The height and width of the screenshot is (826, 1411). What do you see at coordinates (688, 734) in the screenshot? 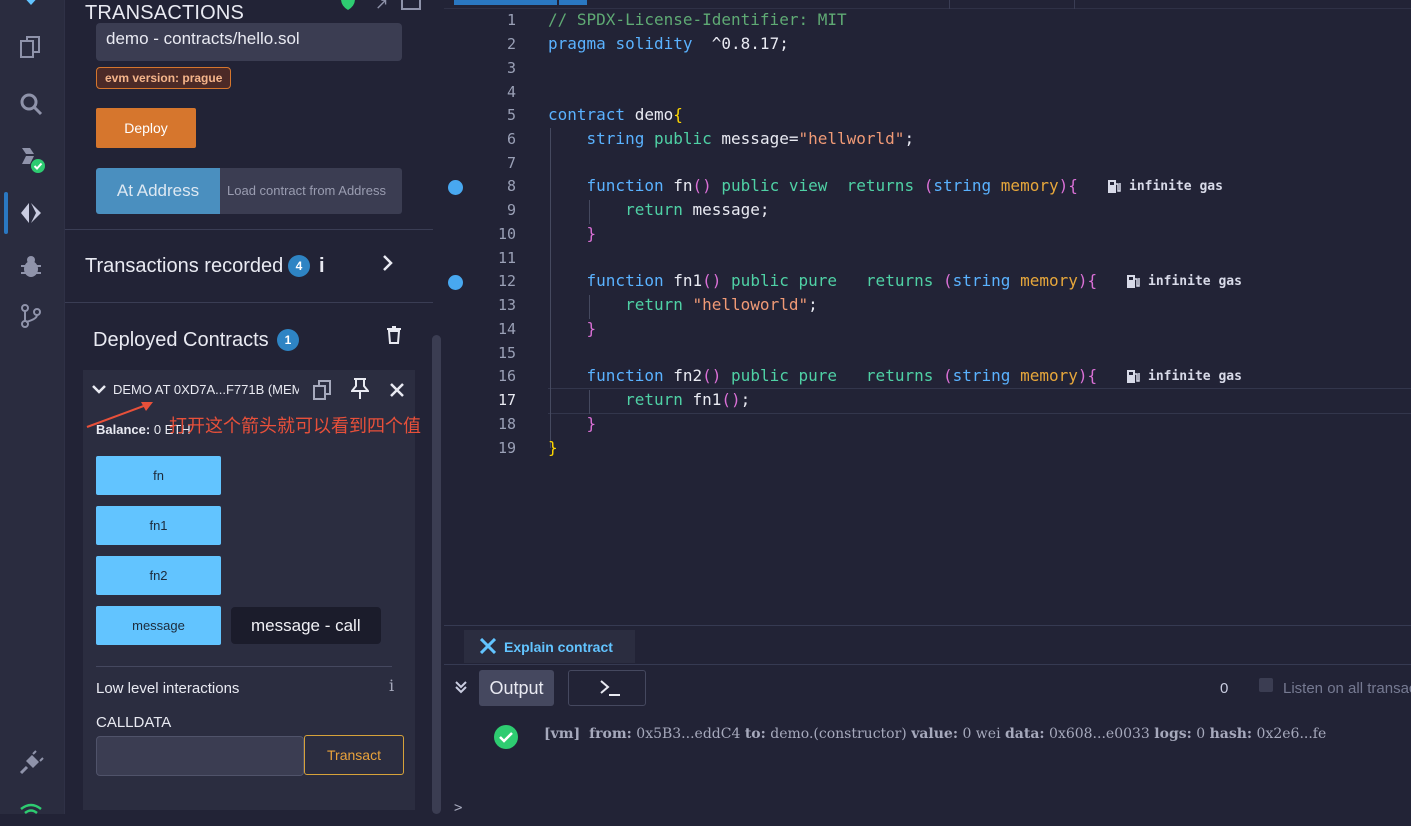
I see `log-from-value: 0x5B3...eddC4` at bounding box center [688, 734].